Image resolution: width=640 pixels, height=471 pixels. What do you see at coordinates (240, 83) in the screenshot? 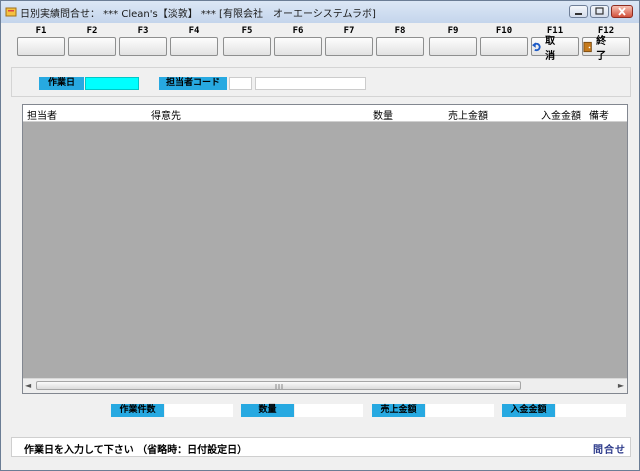
I see `staff-code-input` at bounding box center [240, 83].